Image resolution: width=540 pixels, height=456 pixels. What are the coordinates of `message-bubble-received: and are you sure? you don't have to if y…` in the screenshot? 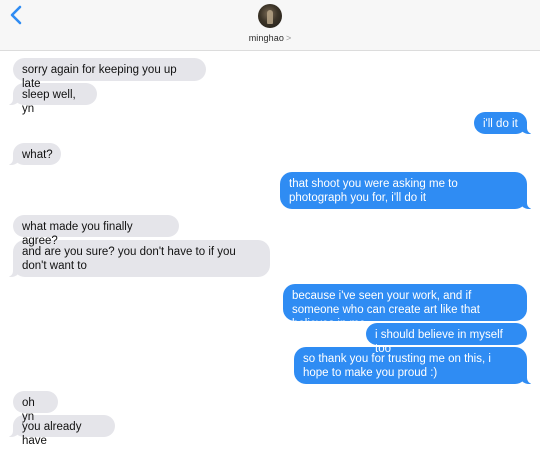 It's located at (137, 258).